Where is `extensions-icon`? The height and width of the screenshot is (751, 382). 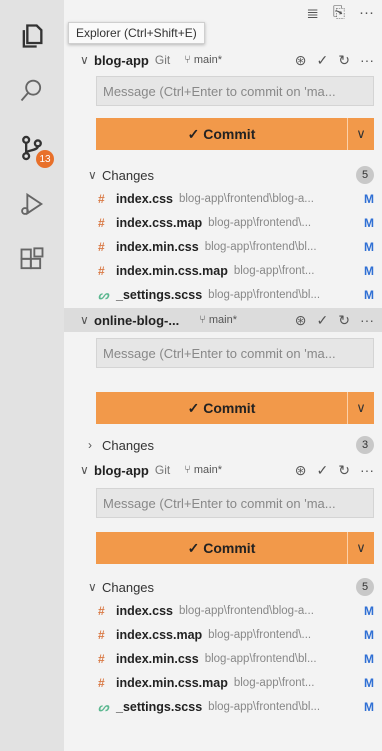 extensions-icon is located at coordinates (32, 260).